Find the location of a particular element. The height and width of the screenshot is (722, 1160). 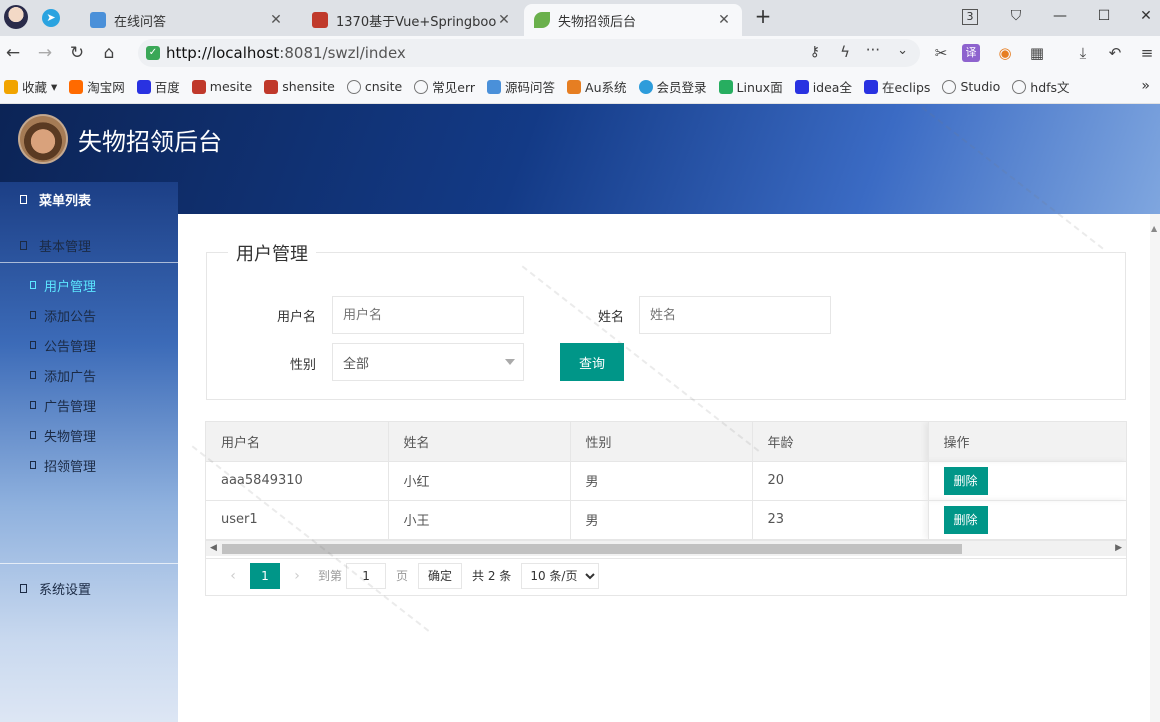

column-header-name: 姓名 is located at coordinates (479, 442).